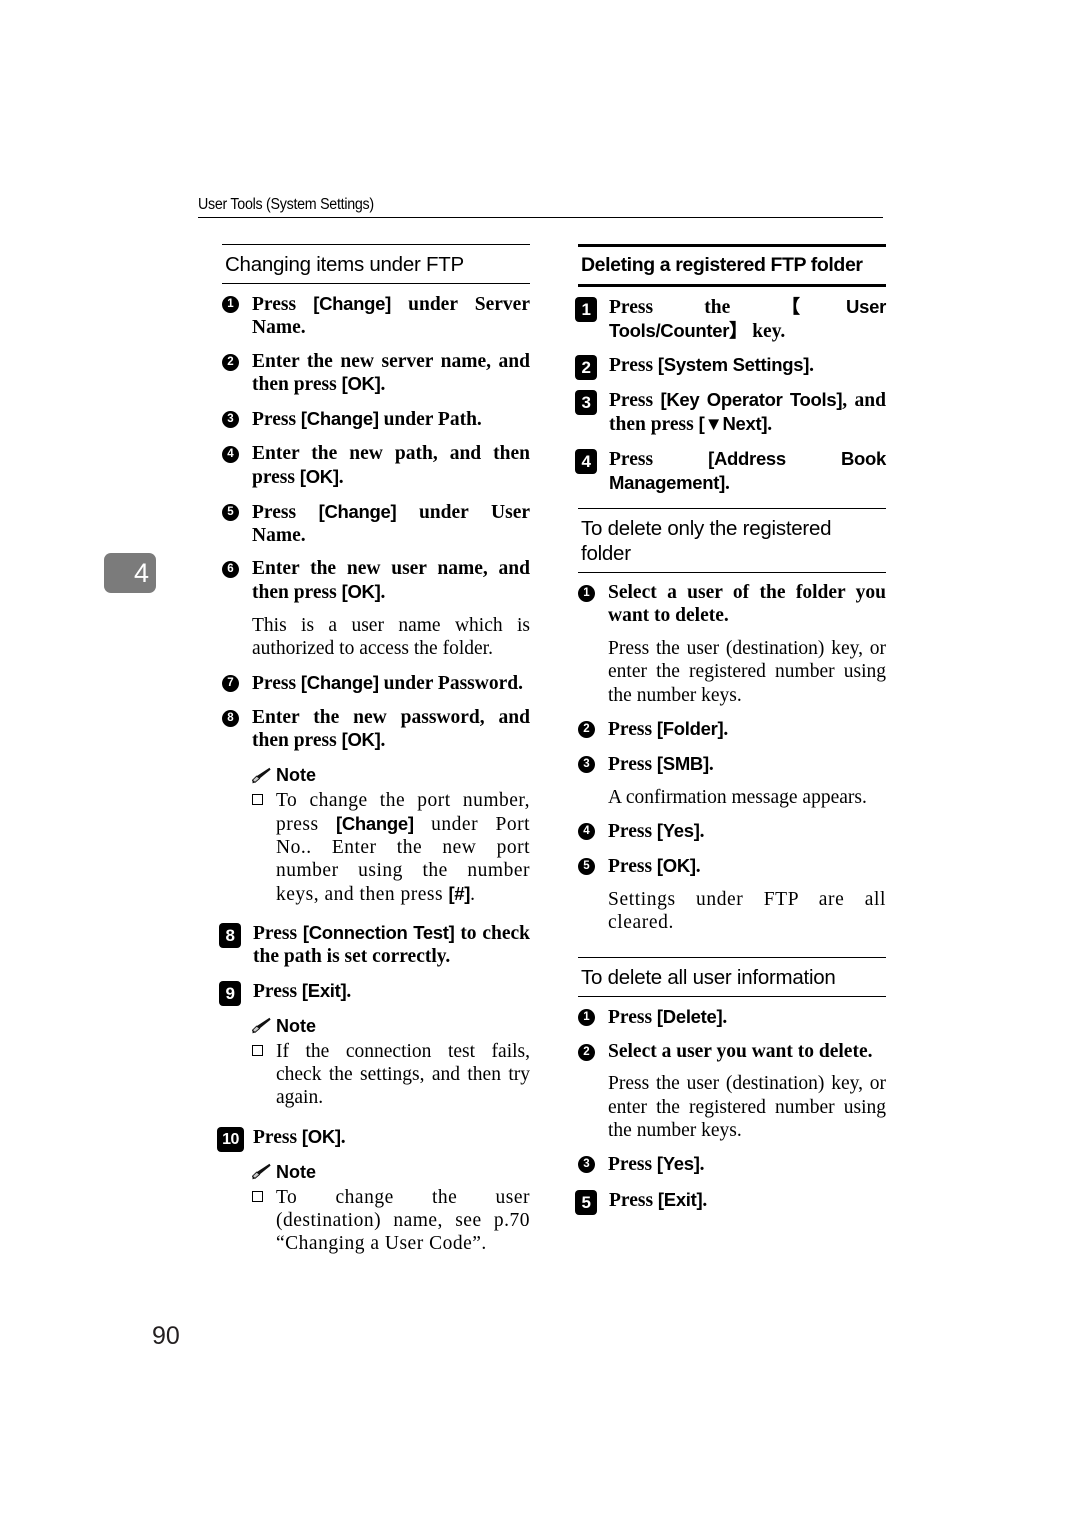 The width and height of the screenshot is (1080, 1526). I want to click on step-text: Enter the new path, and then press [OK]., so click(391, 465).